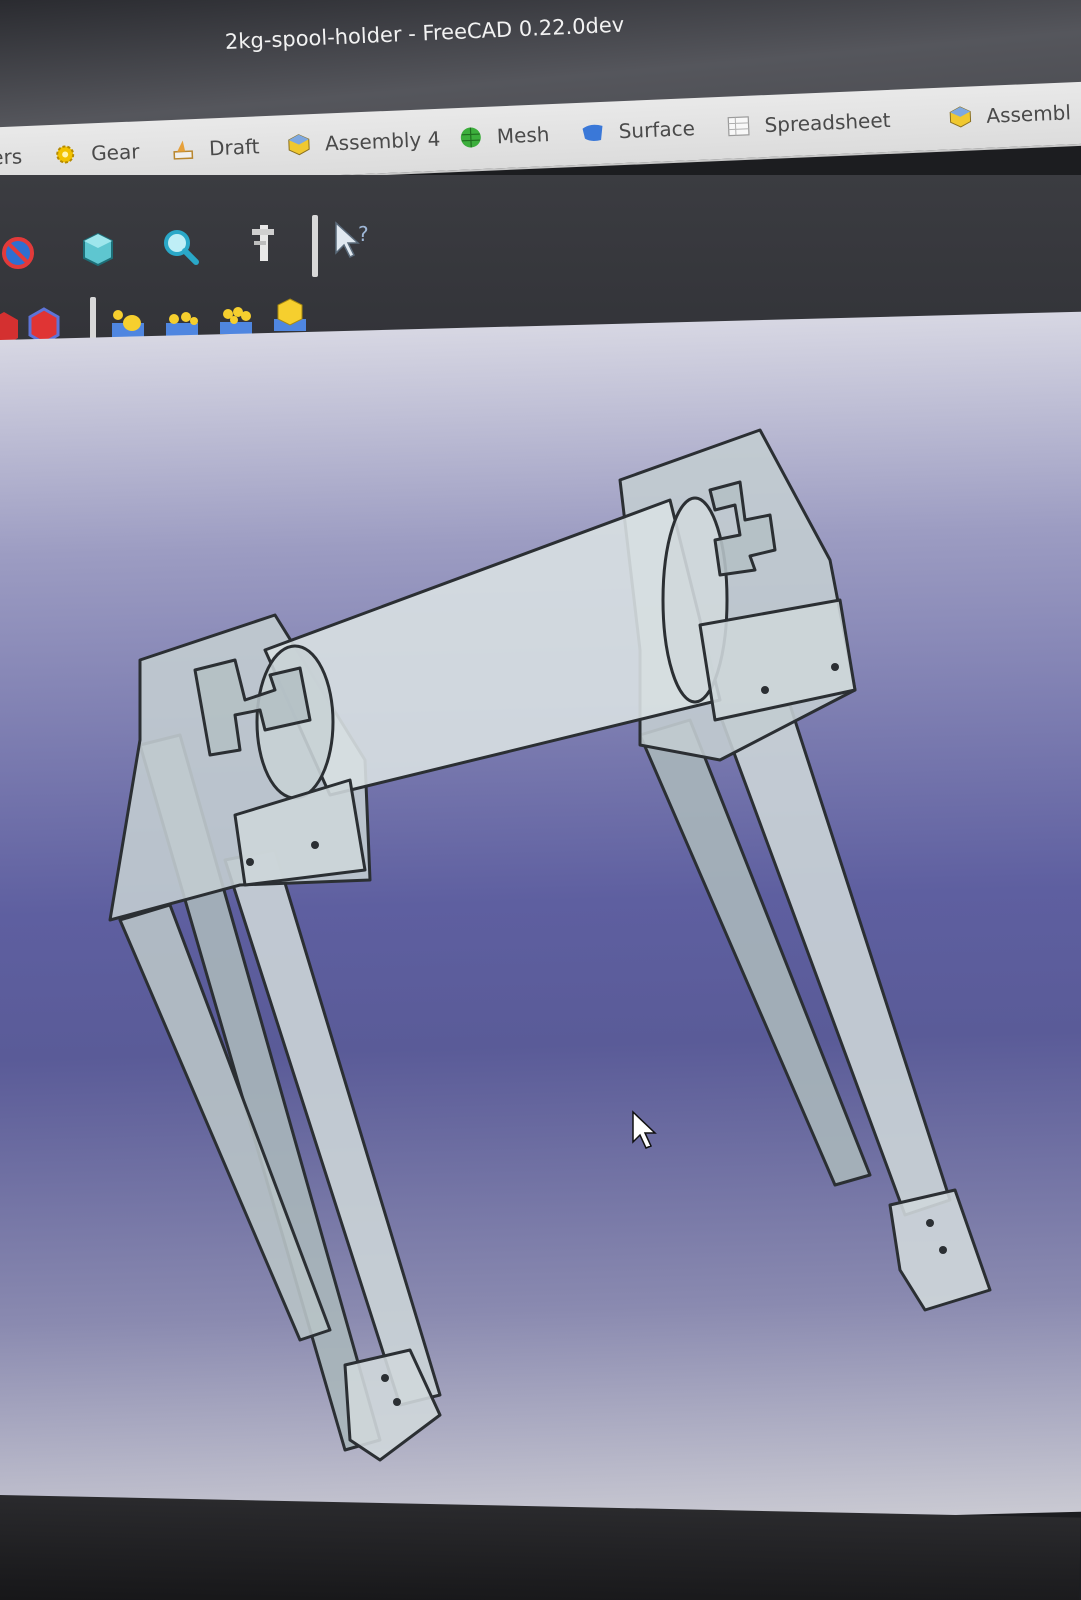  Describe the element at coordinates (960, 117) in the screenshot. I see `assembly-icon` at that location.